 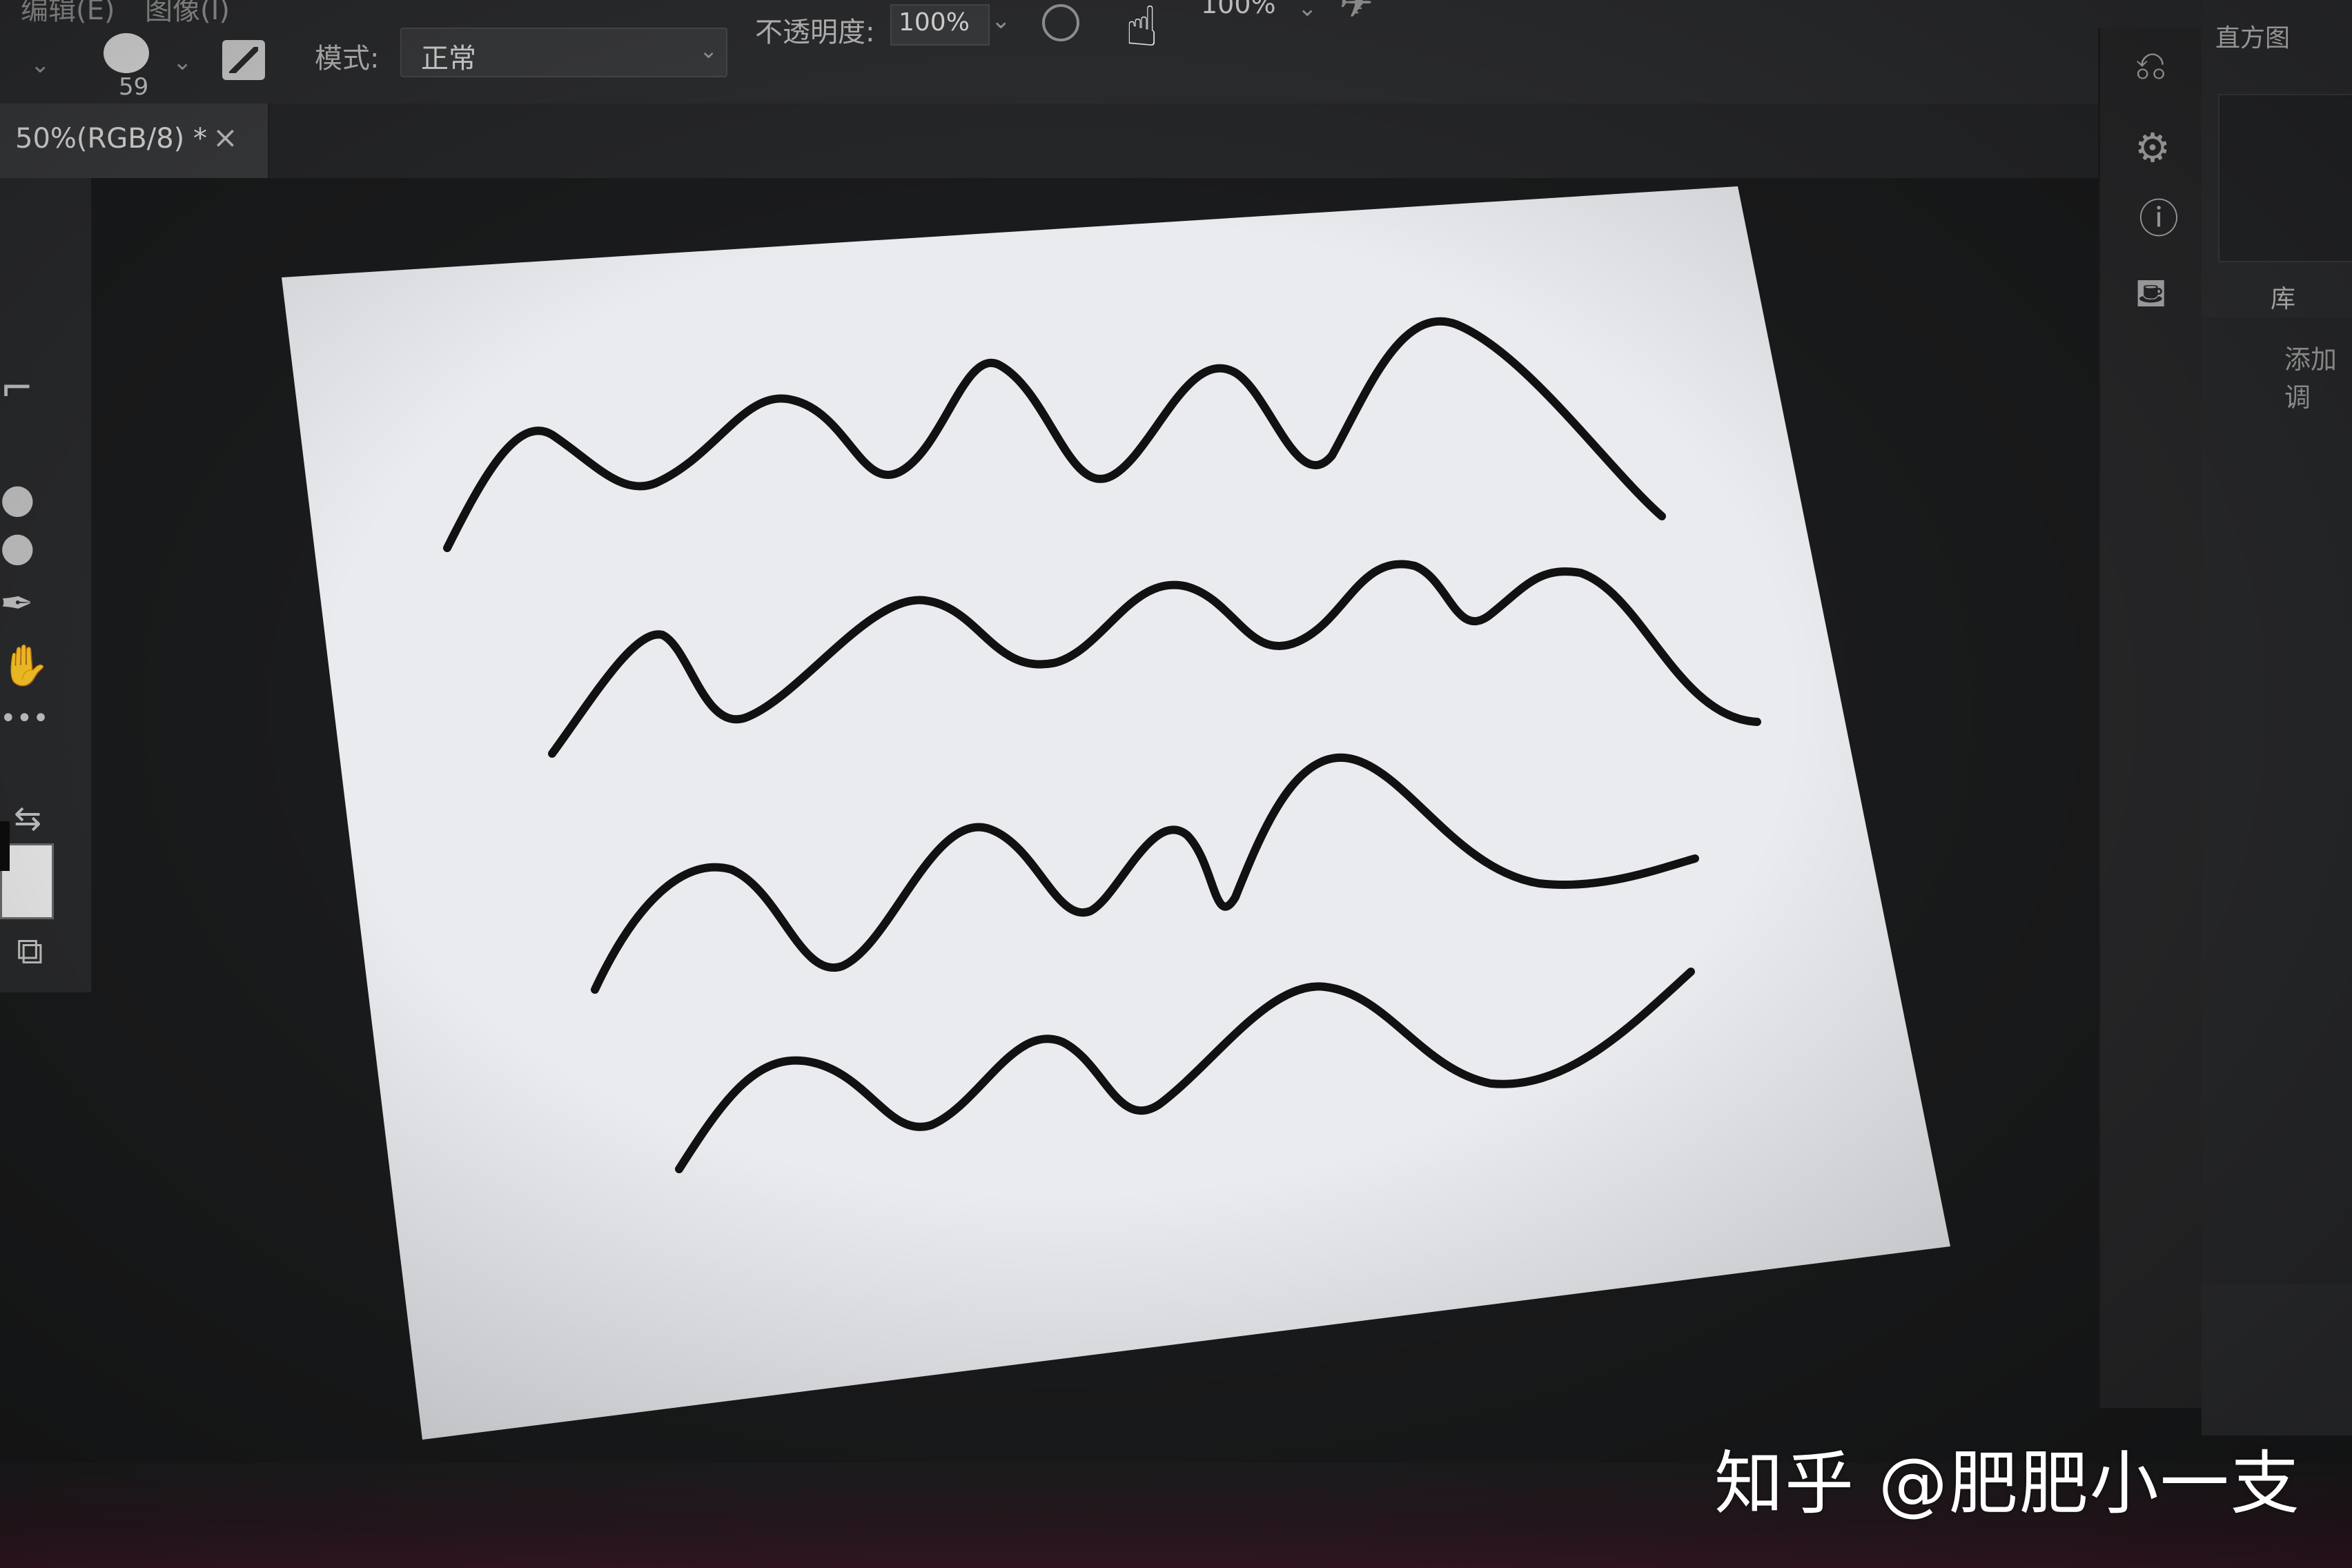 I want to click on watermark: 知乎 @肥肥小一支, so click(x=2007, y=1483).